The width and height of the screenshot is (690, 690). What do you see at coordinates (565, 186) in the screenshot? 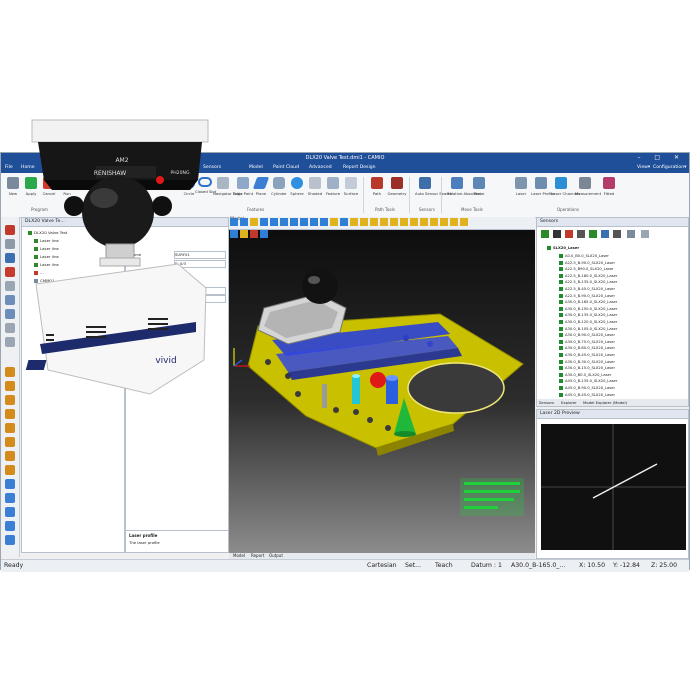
I see `laser-channels-button: Laser Channels` at bounding box center [565, 186].